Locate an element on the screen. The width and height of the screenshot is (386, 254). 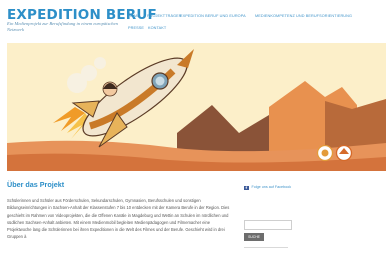
facebook-label: Folge uns auf Facebook is located at coordinates (272, 187).